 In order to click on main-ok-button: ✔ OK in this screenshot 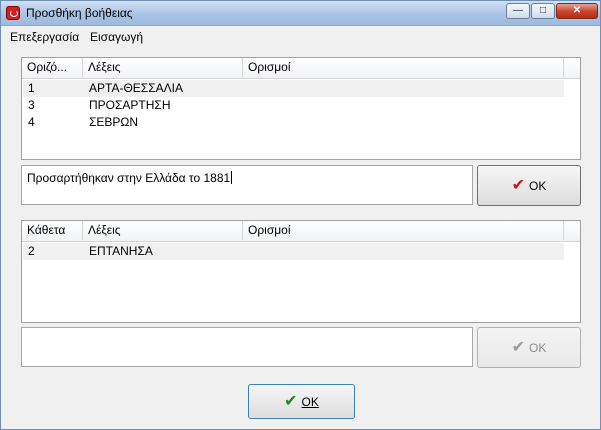, I will do `click(301, 401)`.